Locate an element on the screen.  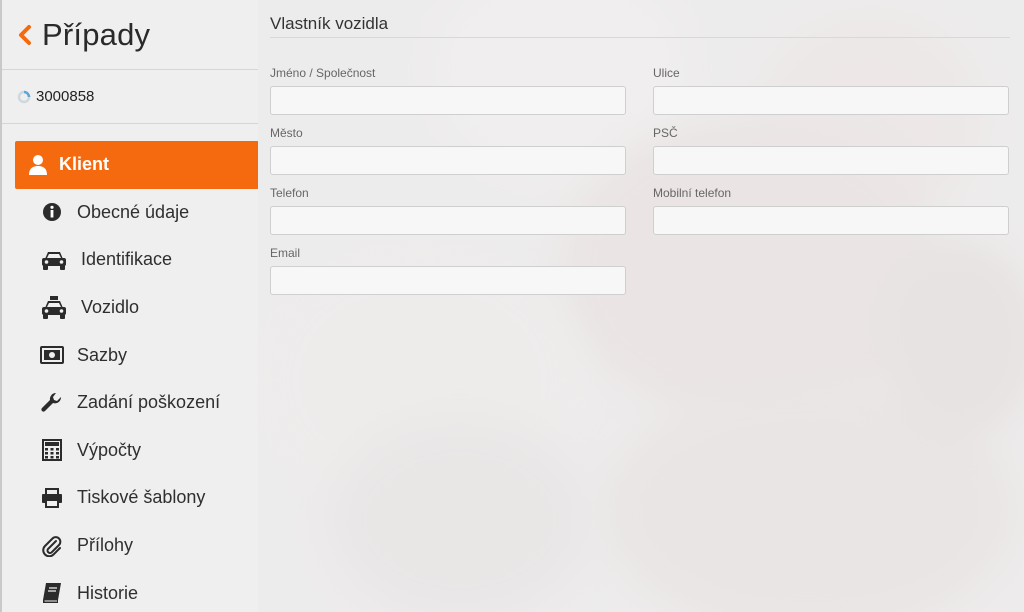
section-title: Vlastník vozidla is located at coordinates (329, 23).